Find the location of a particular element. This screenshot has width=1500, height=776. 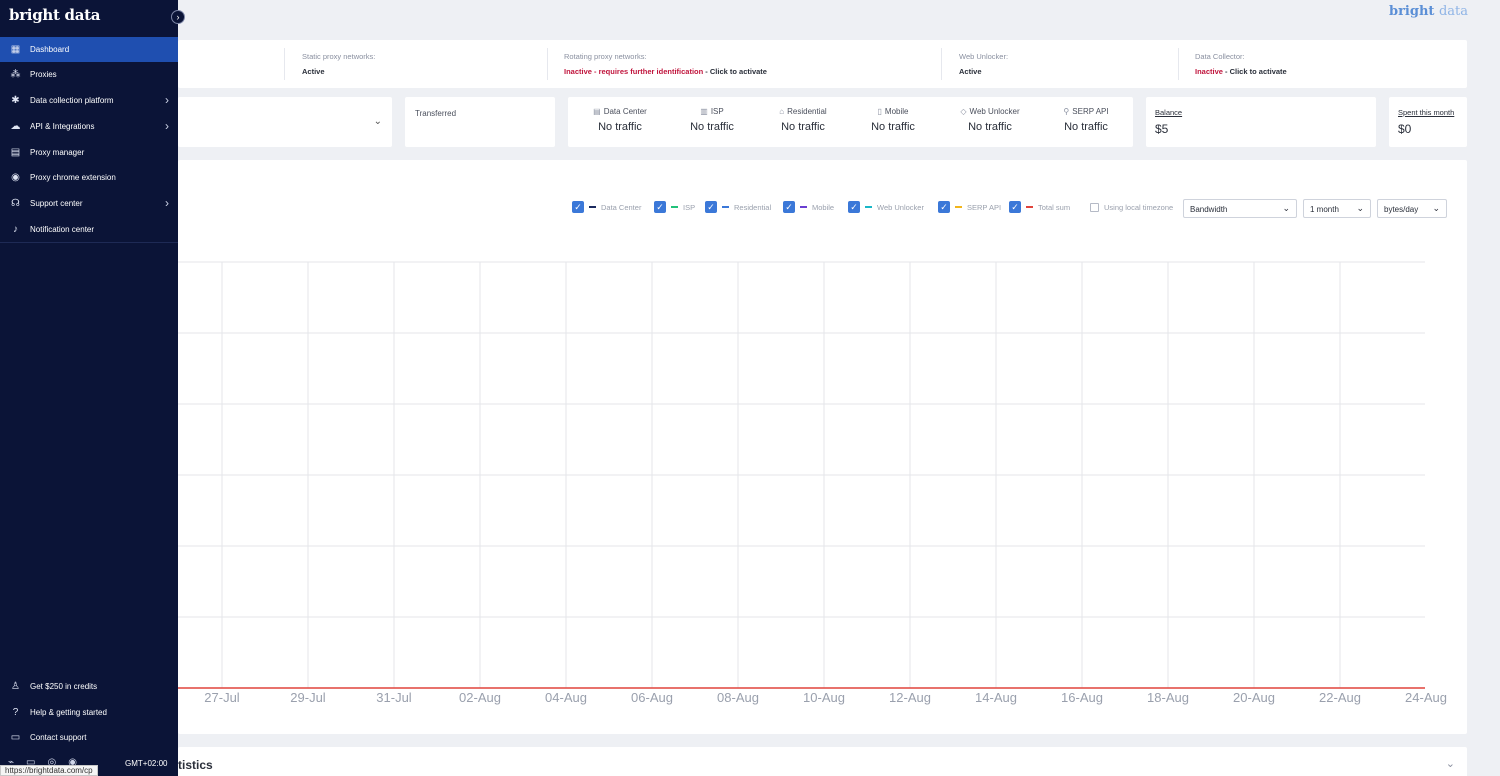

x-tick-label: 10-Aug is located at coordinates (824, 697).